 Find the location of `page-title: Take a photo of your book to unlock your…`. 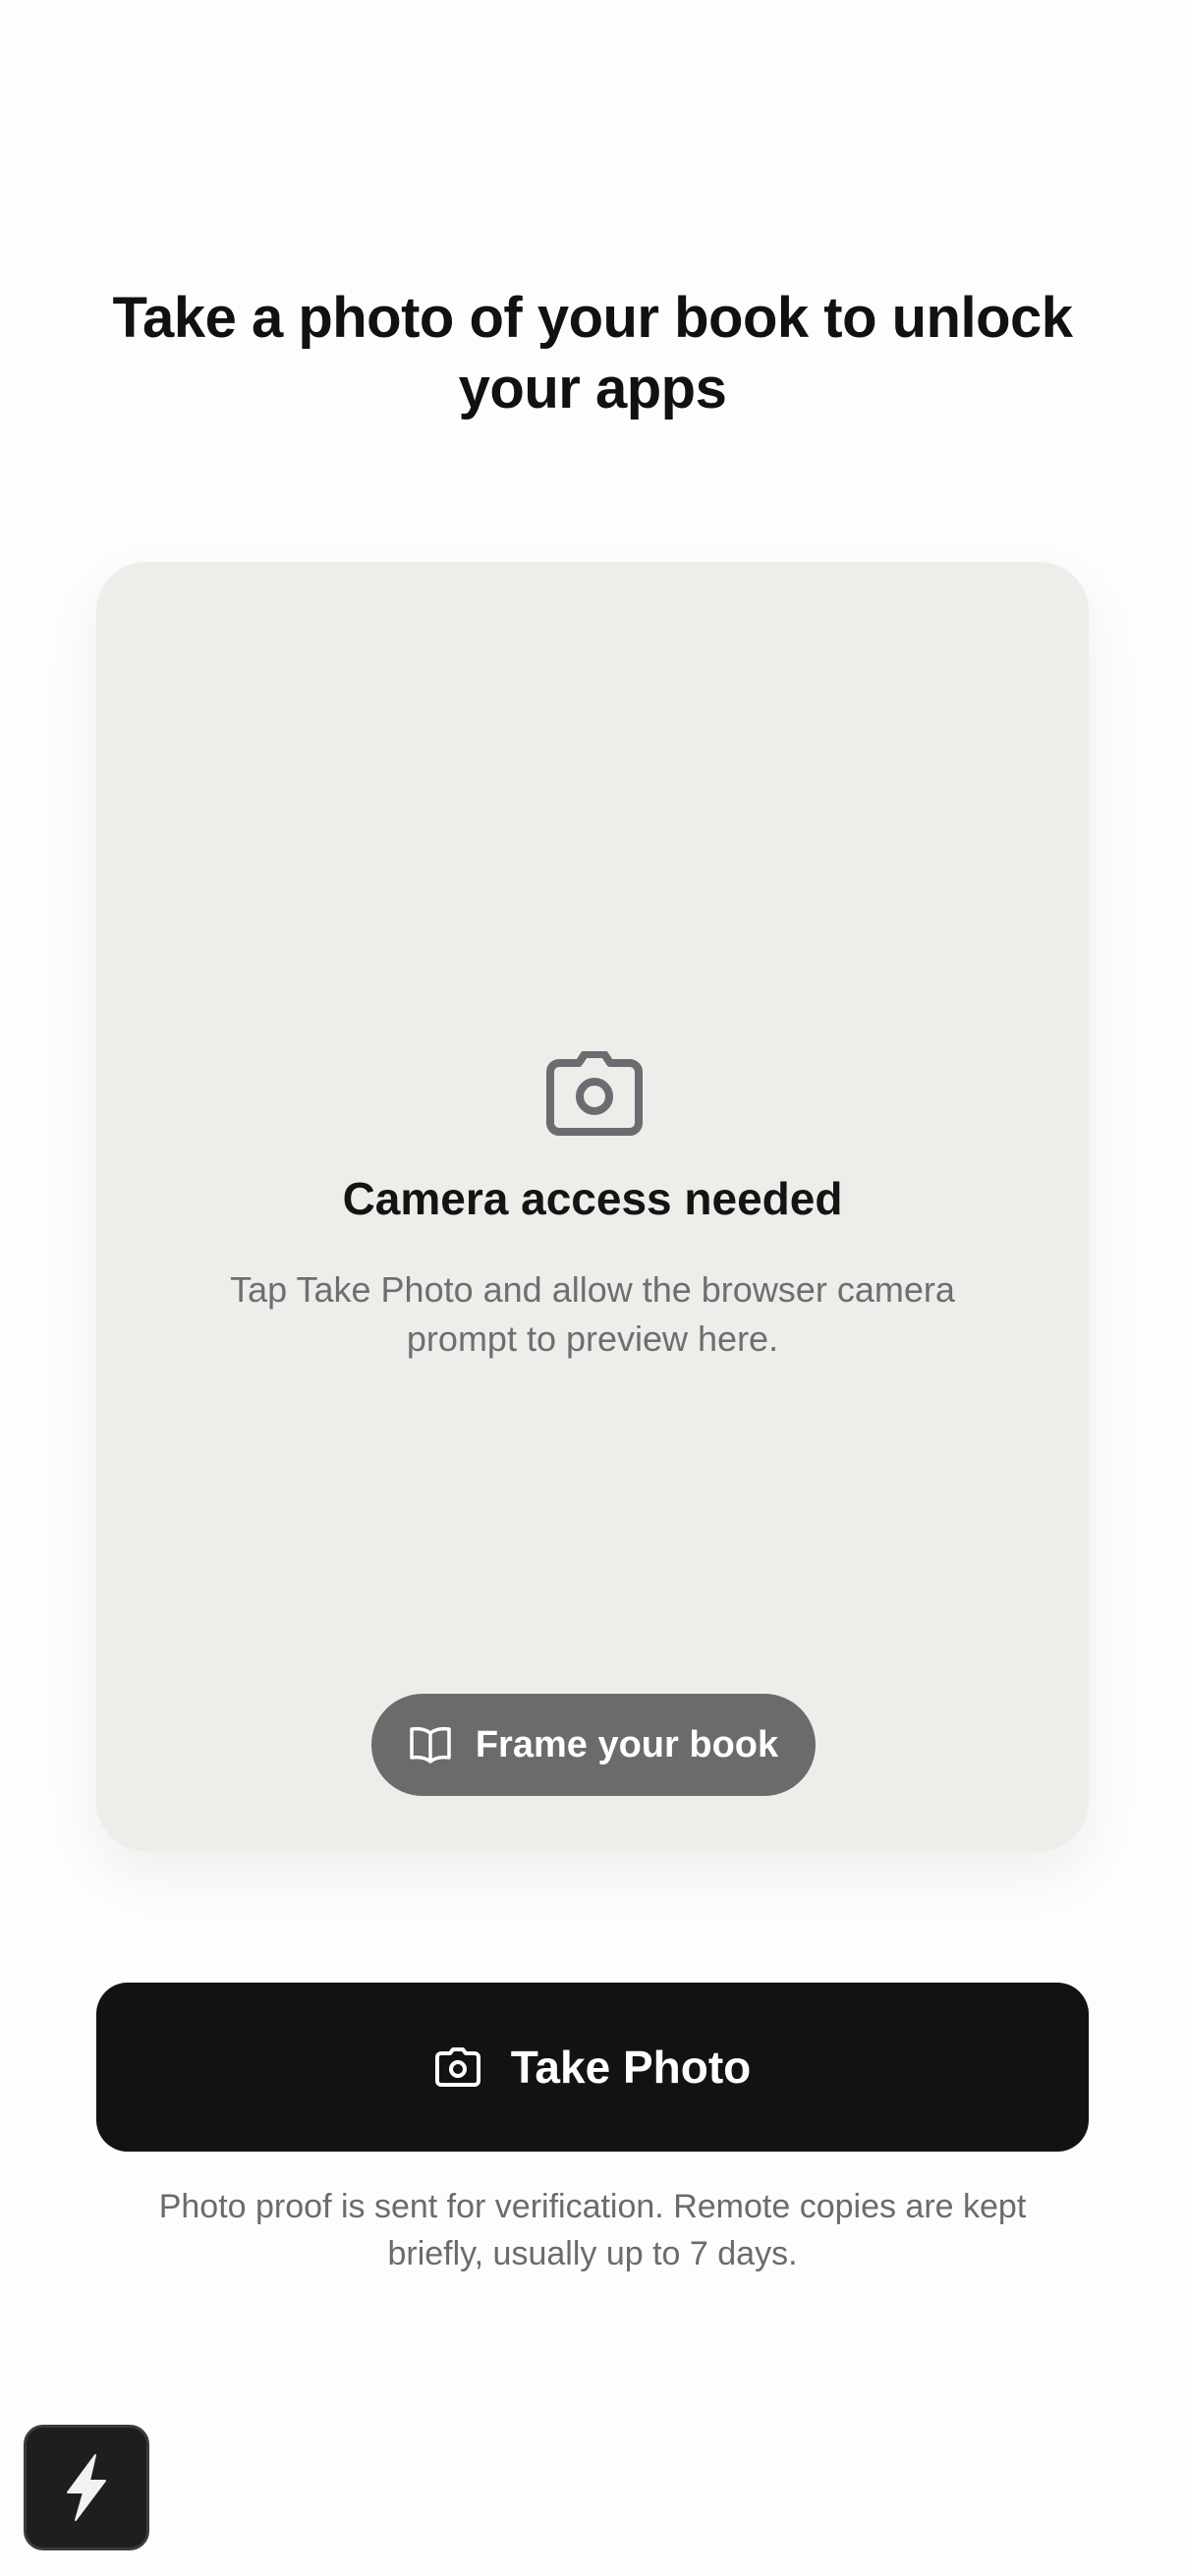

page-title: Take a photo of your book to unlock your… is located at coordinates (592, 353).